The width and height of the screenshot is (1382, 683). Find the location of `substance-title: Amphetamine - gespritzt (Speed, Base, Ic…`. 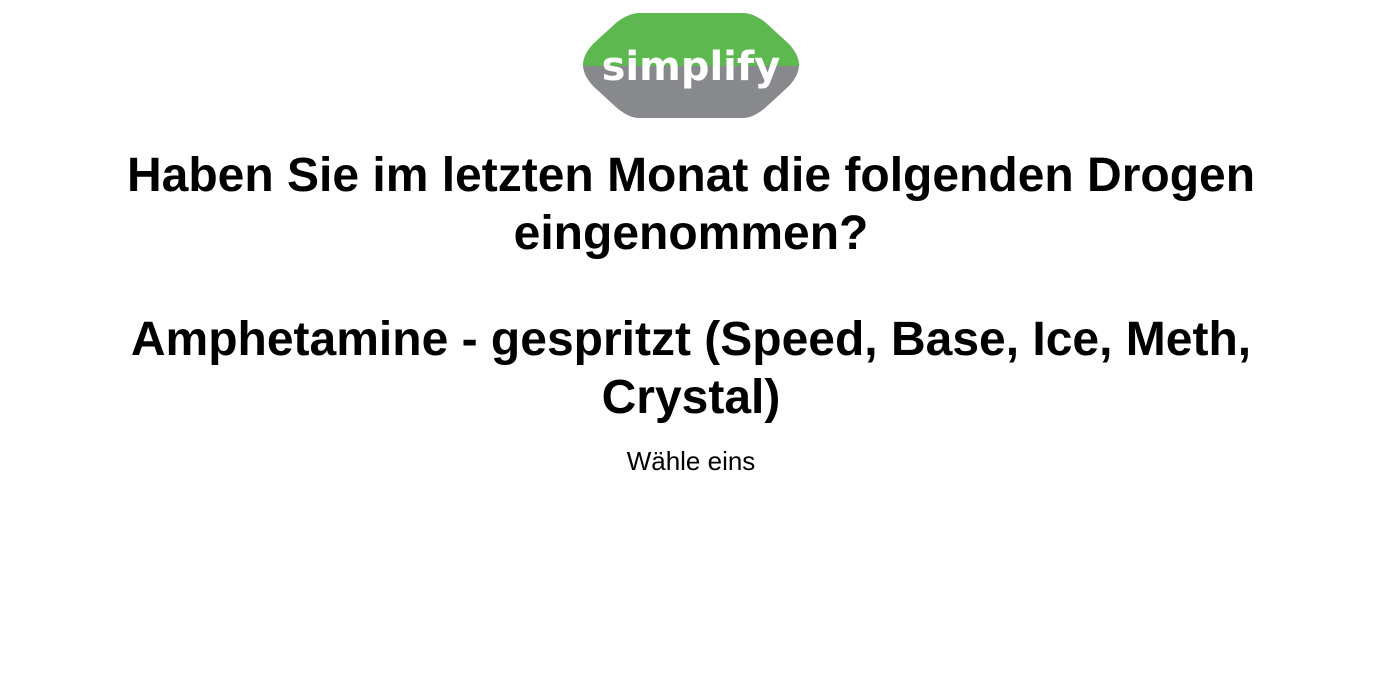

substance-title: Amphetamine - gespritzt (Speed, Base, Ic… is located at coordinates (691, 368).